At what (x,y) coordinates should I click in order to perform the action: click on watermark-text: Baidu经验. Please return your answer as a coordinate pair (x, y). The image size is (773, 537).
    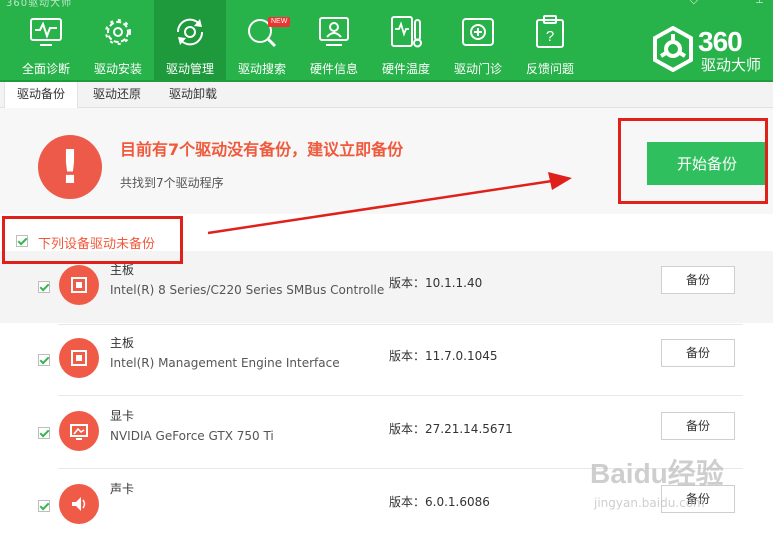
    Looking at the image, I should click on (657, 473).